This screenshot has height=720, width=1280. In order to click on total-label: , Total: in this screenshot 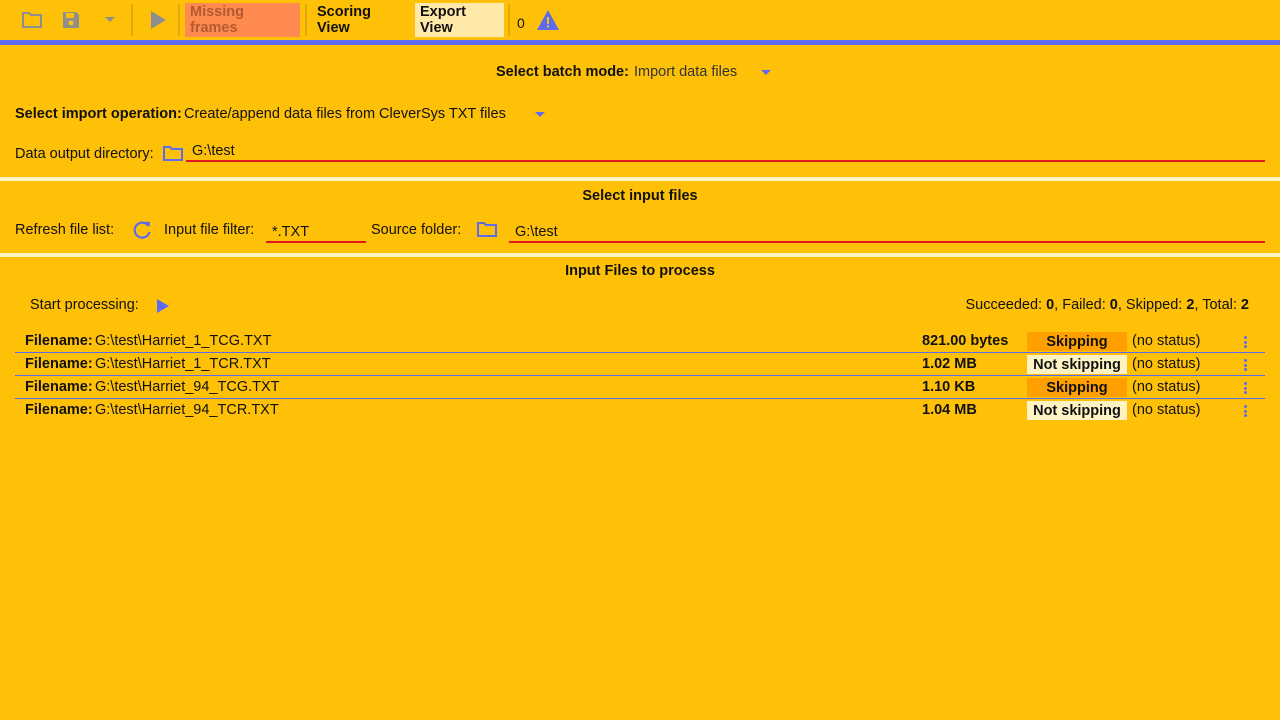, I will do `click(1217, 305)`.